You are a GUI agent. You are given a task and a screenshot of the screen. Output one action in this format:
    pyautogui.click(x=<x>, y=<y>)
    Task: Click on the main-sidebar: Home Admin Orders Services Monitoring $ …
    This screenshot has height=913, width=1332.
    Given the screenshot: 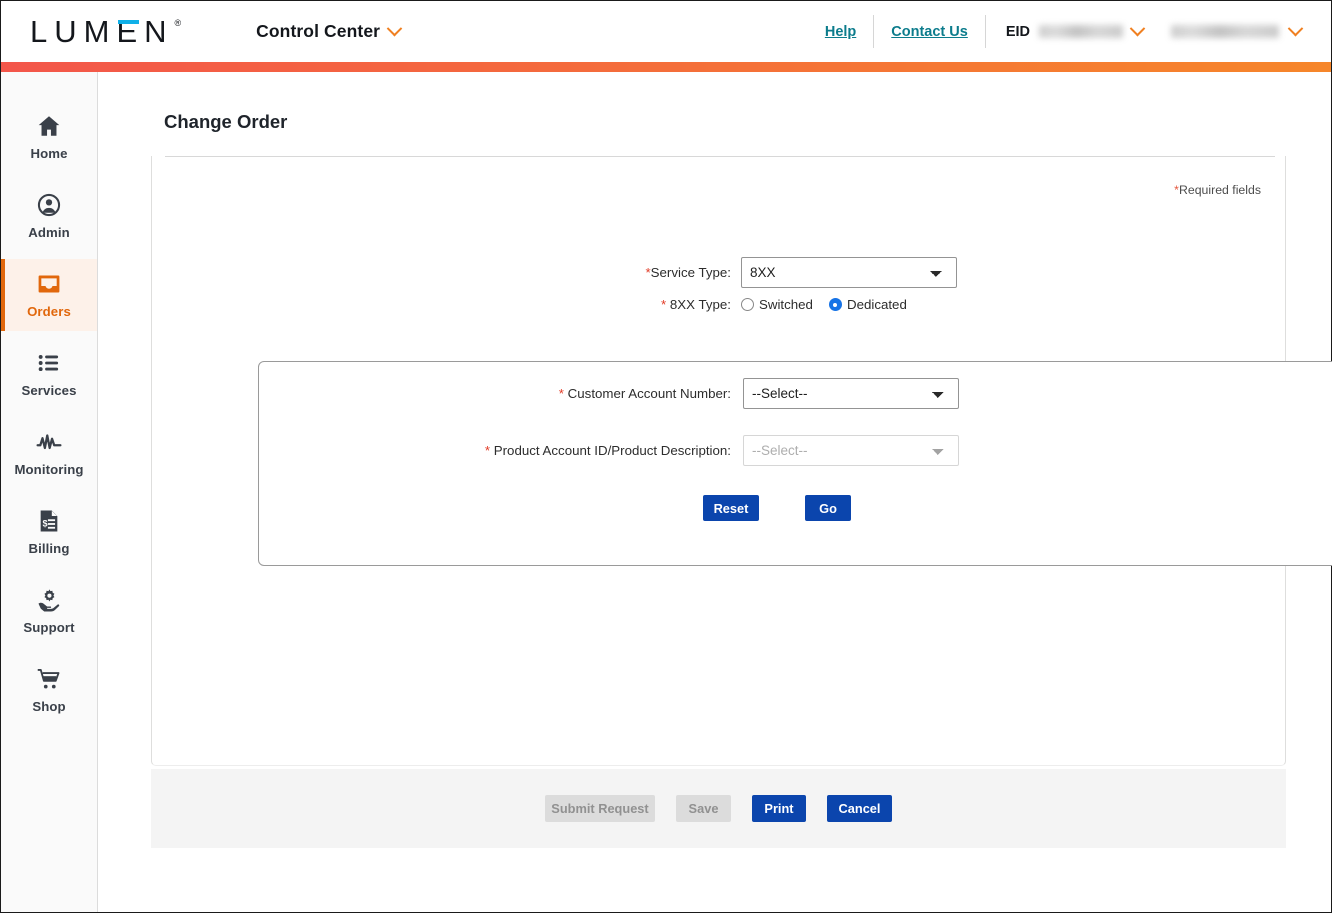 What is the action you would take?
    pyautogui.click(x=49, y=492)
    